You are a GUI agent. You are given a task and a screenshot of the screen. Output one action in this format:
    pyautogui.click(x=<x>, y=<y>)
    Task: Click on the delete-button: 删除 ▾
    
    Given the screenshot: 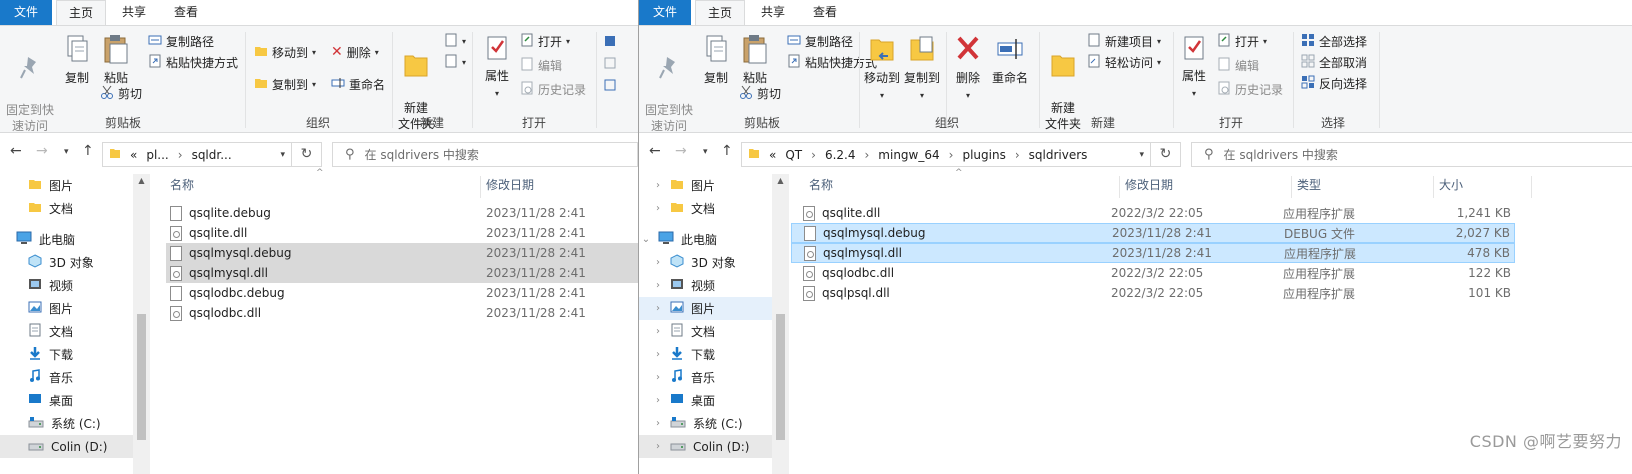 What is the action you would take?
    pyautogui.click(x=968, y=69)
    